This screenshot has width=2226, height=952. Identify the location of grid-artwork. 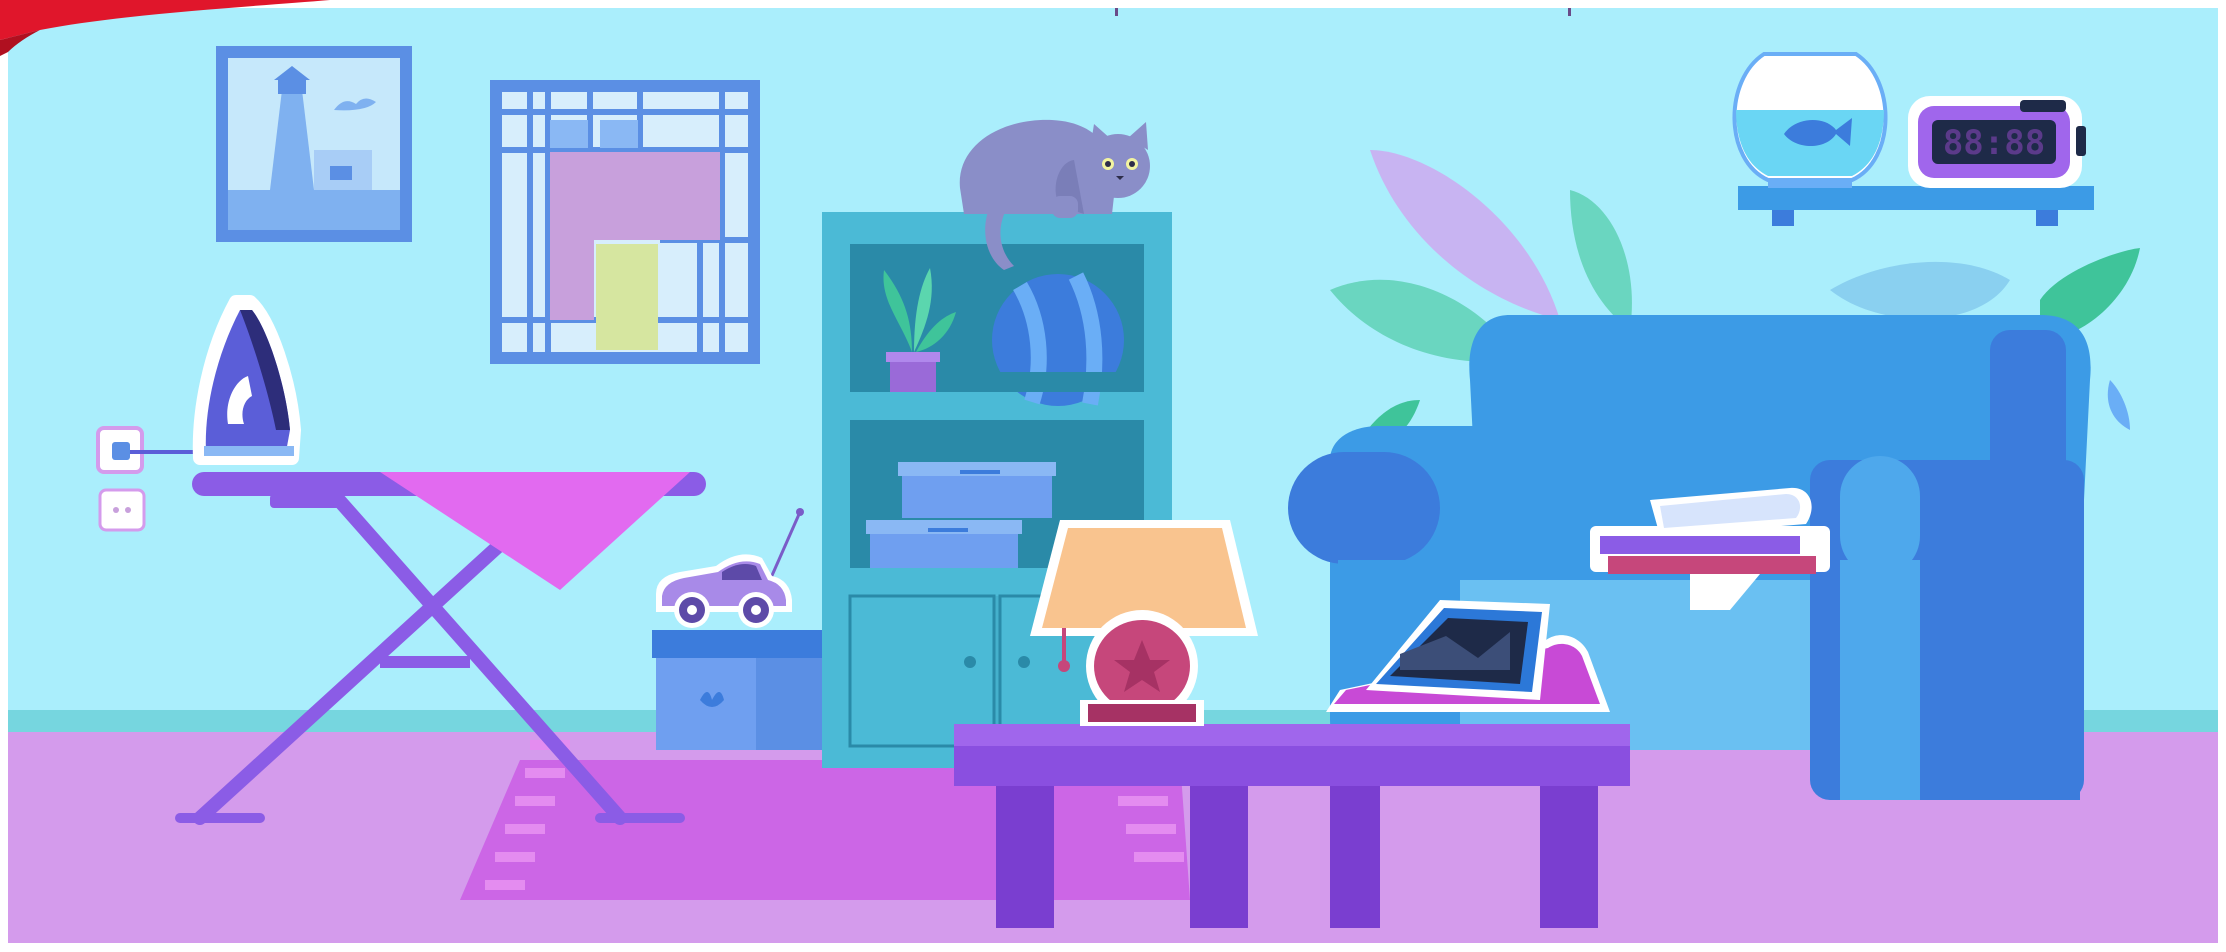
(625, 222).